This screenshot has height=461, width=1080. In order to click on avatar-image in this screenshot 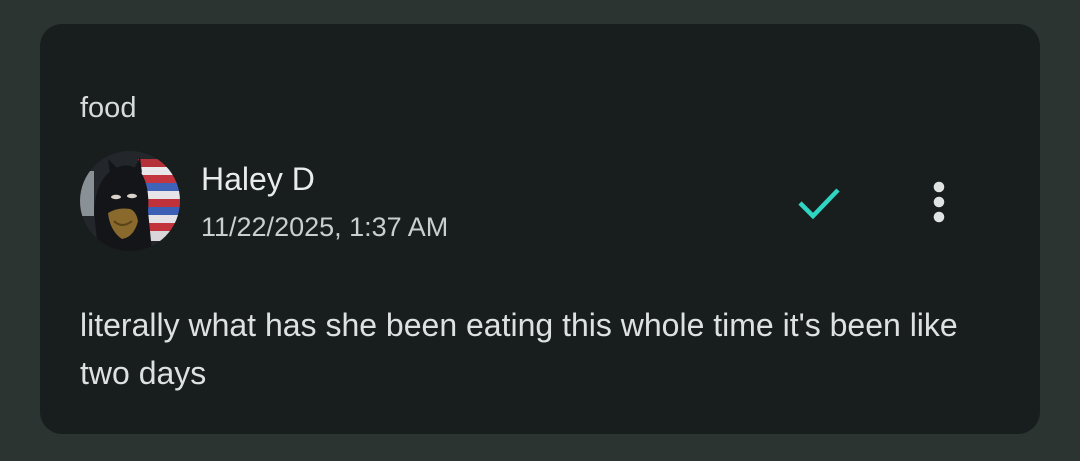, I will do `click(130, 201)`.